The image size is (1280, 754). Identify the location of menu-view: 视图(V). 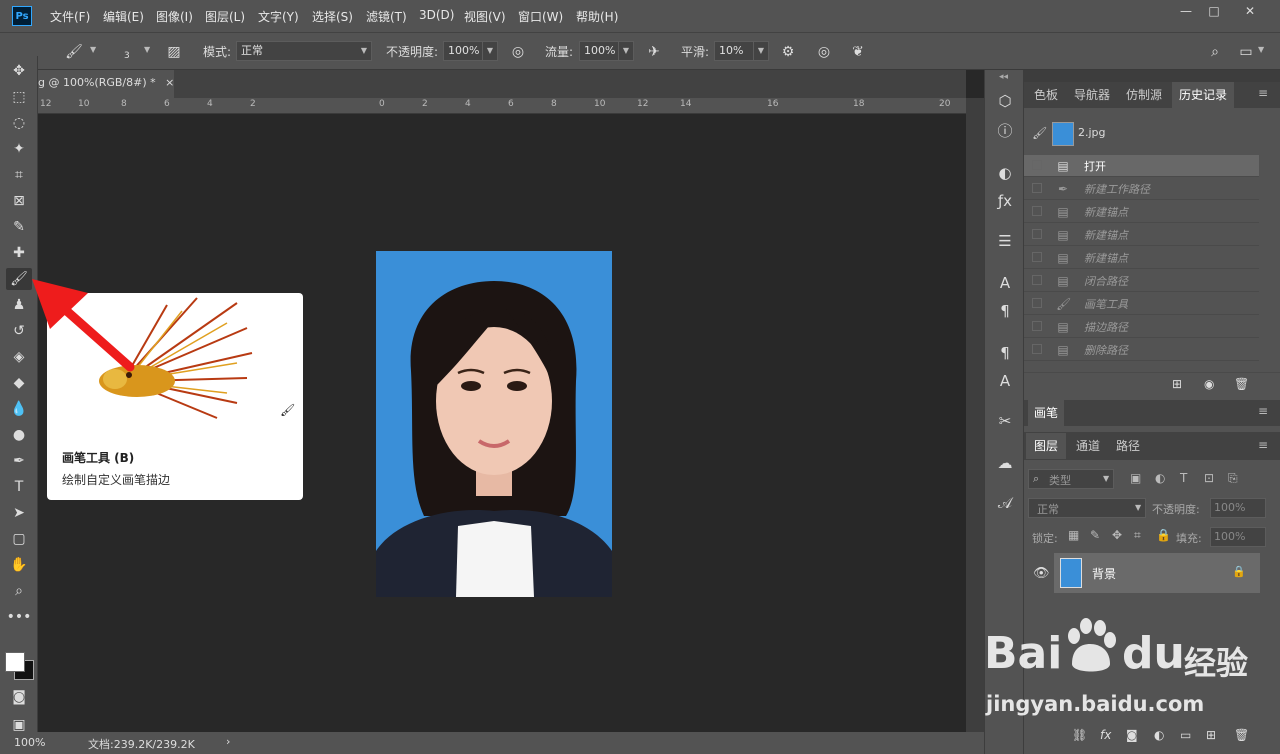
(485, 16).